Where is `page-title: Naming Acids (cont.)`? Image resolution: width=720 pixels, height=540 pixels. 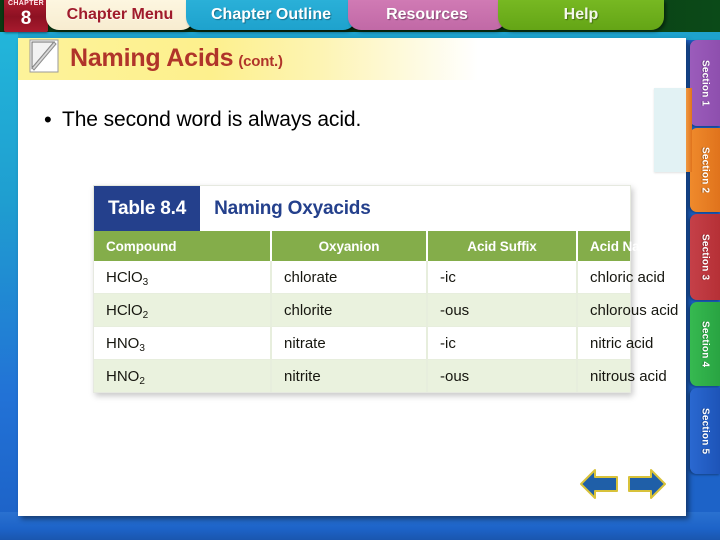
page-title: Naming Acids (cont.) is located at coordinates (176, 58).